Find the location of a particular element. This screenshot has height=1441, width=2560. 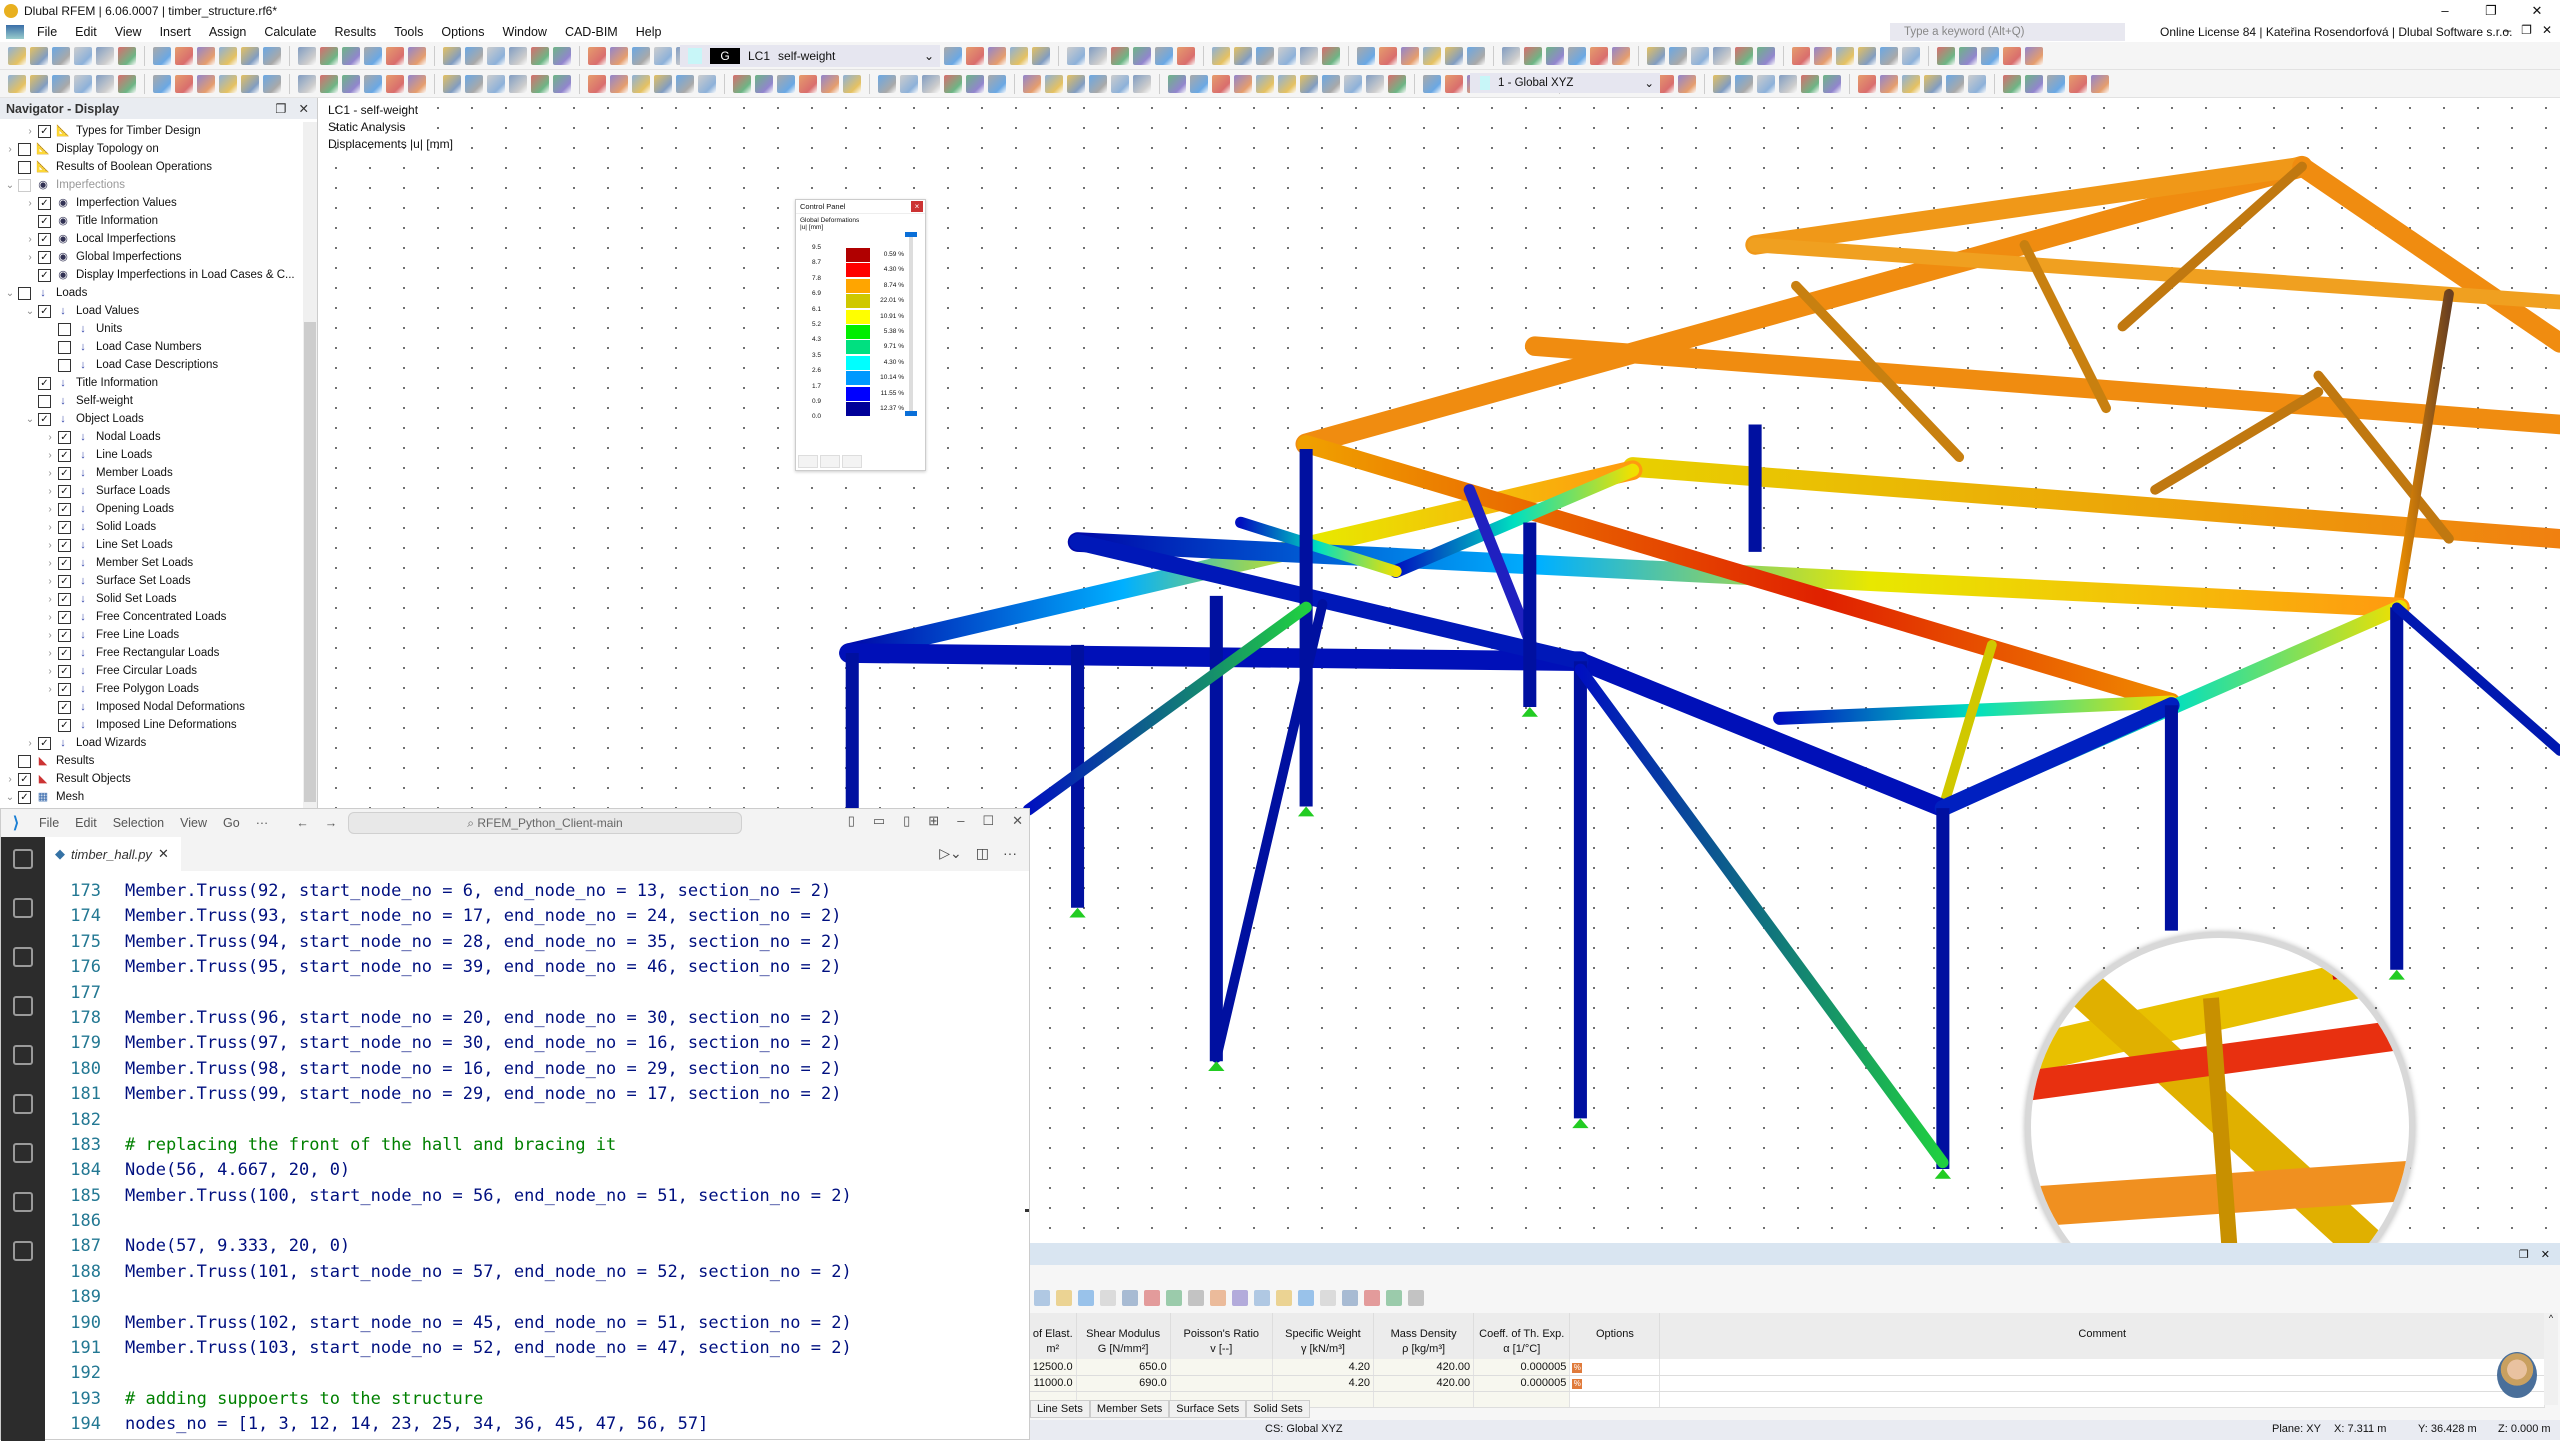

nav-item: › 📐 Display Topology on is located at coordinates (150, 149).